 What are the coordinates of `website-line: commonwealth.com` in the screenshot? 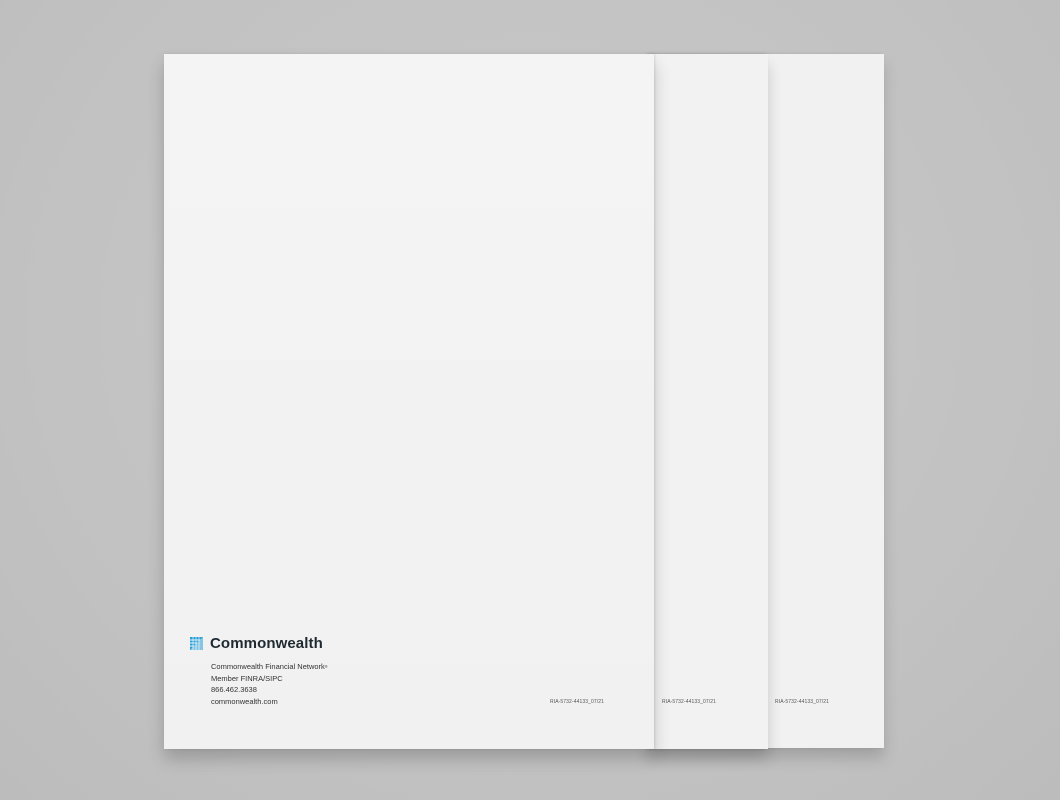 It's located at (244, 701).